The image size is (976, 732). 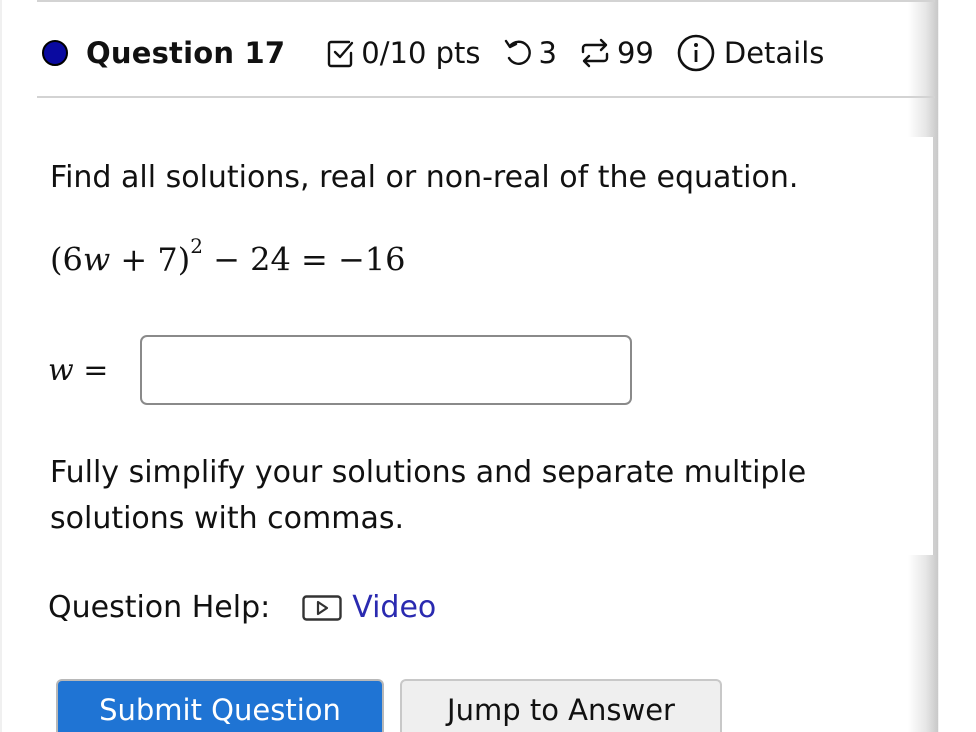 I want to click on question-help: Question Help: Video, so click(x=242, y=607).